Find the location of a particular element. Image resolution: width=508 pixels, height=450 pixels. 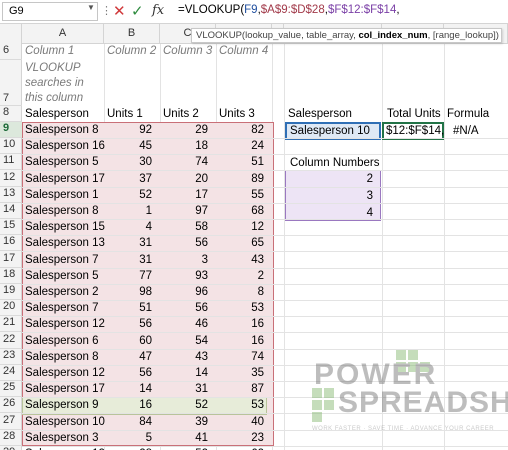

cell-d25: 87 is located at coordinates (244, 389).